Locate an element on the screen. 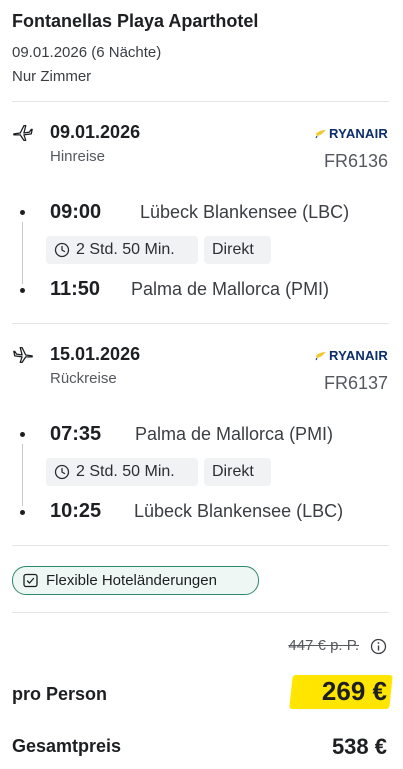 This screenshot has width=403, height=769. per-person-price: 269 € is located at coordinates (354, 691).